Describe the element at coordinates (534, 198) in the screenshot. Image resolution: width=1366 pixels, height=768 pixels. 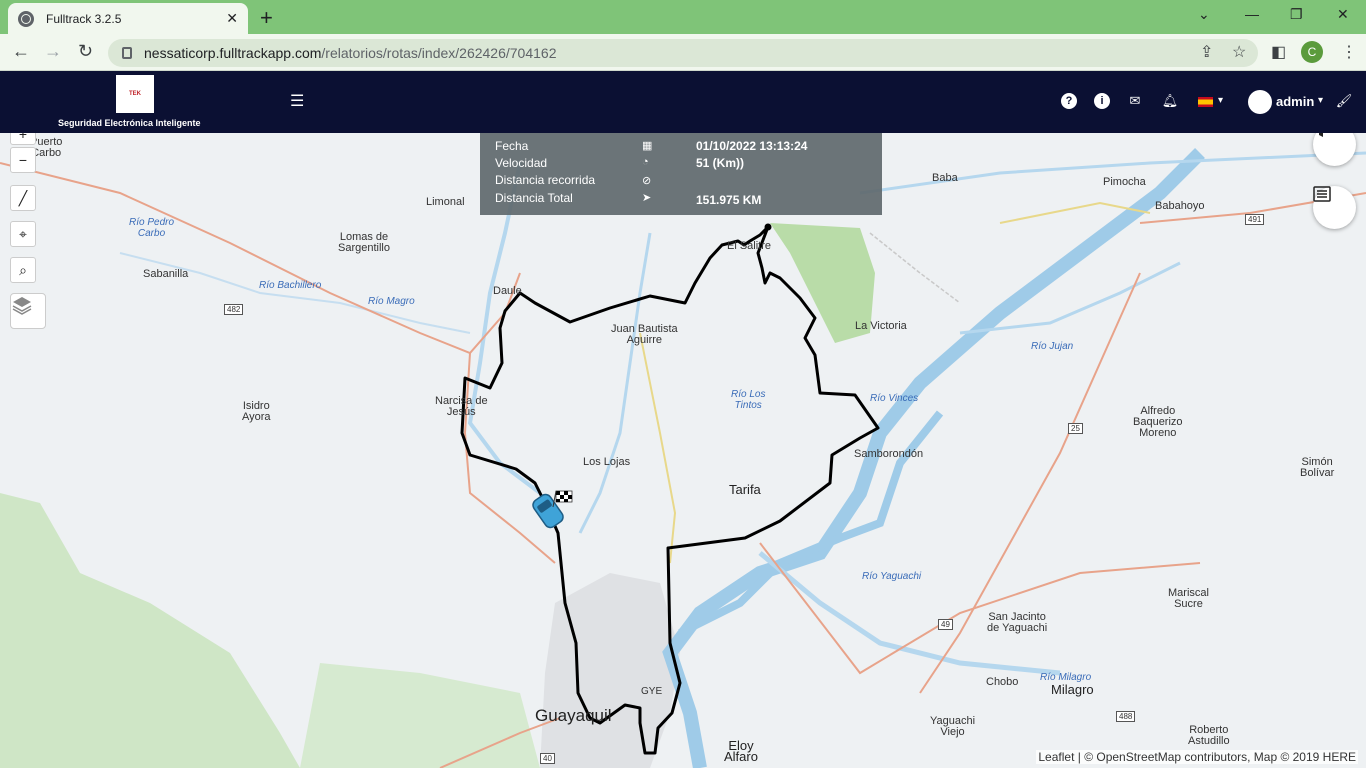
I see `info-label-distancia-total: Distancia Total` at that location.